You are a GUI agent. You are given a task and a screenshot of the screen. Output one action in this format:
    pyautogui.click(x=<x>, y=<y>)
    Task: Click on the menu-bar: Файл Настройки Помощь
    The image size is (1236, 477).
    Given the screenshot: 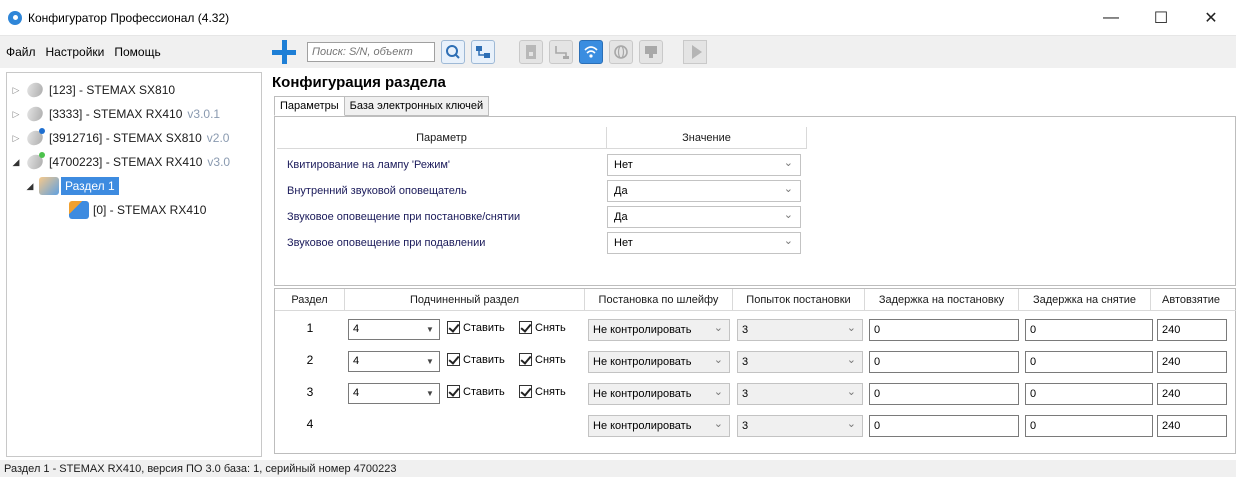 What is the action you would take?
    pyautogui.click(x=134, y=52)
    